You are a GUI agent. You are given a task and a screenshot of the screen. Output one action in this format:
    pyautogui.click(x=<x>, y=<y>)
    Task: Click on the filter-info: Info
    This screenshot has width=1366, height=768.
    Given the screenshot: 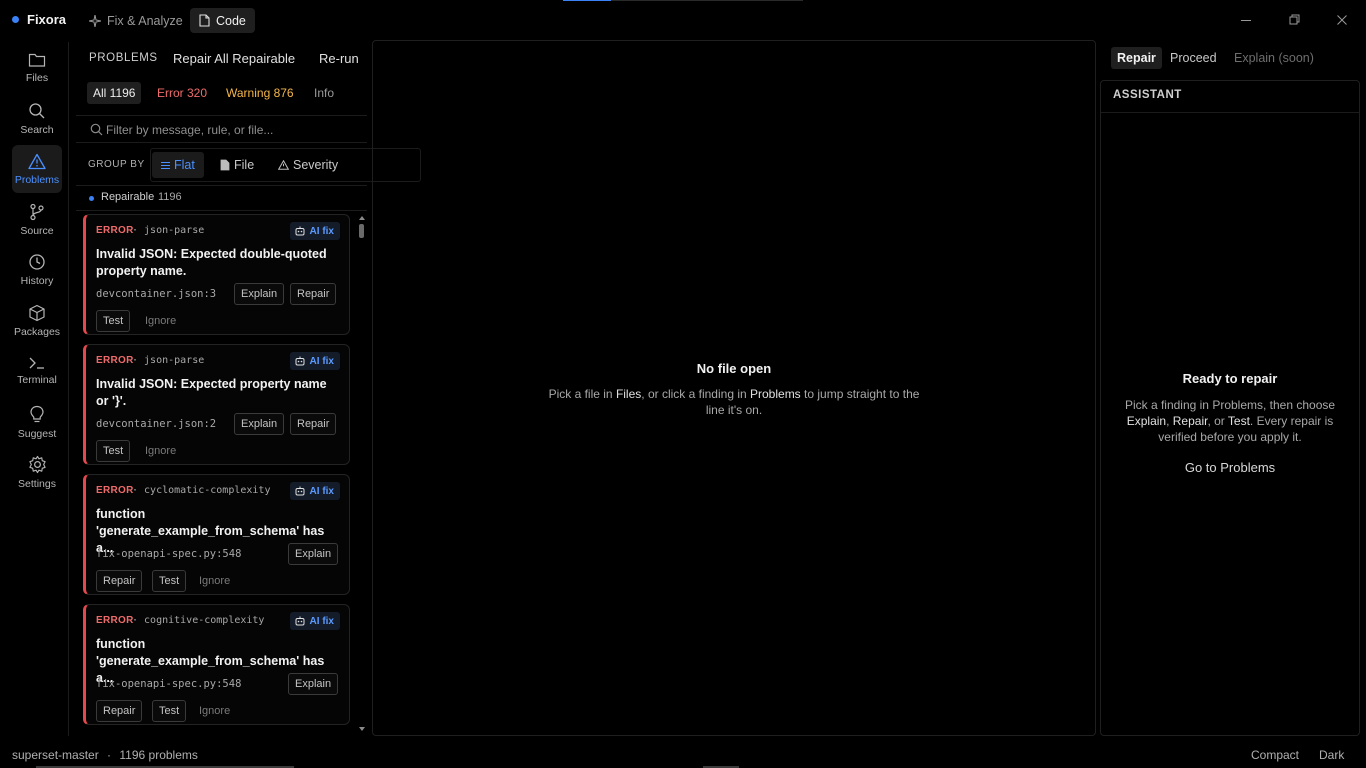 What is the action you would take?
    pyautogui.click(x=324, y=93)
    